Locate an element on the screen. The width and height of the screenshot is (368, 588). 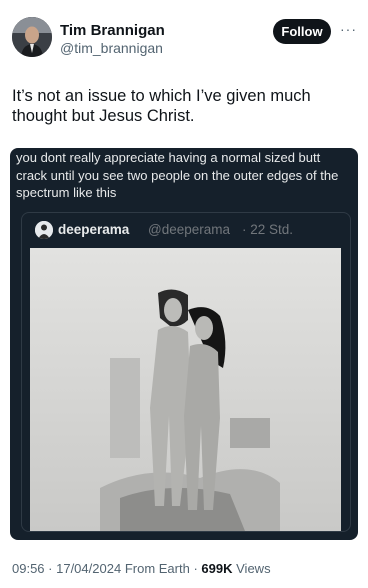
views-label: Views is located at coordinates (253, 568).